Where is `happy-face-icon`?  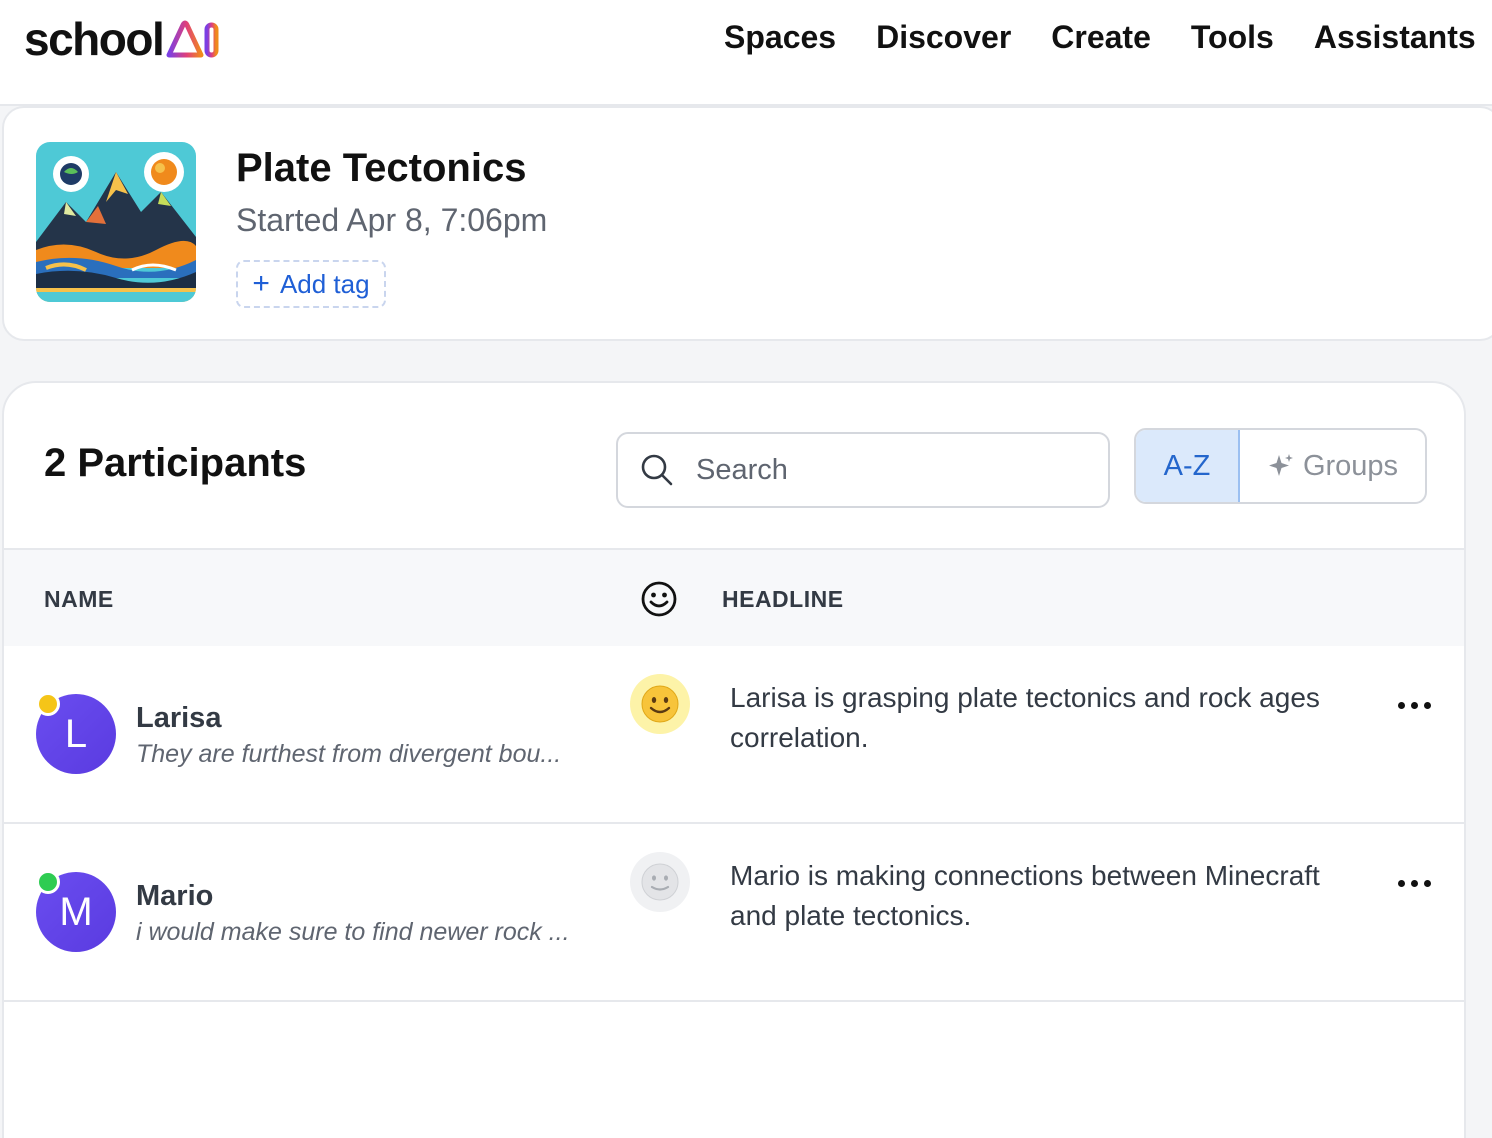
happy-face-icon is located at coordinates (660, 704).